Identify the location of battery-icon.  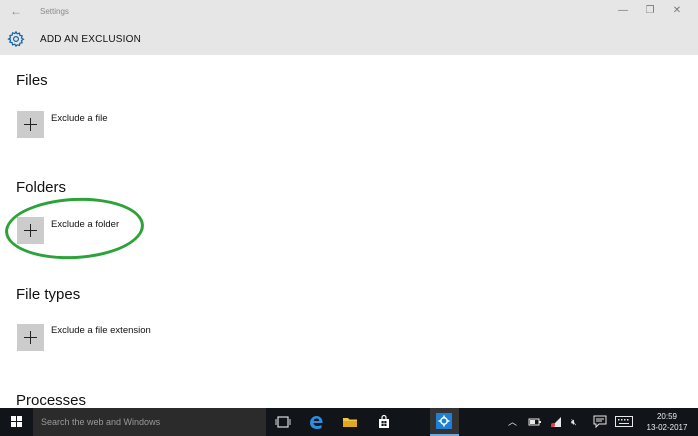
(535, 422).